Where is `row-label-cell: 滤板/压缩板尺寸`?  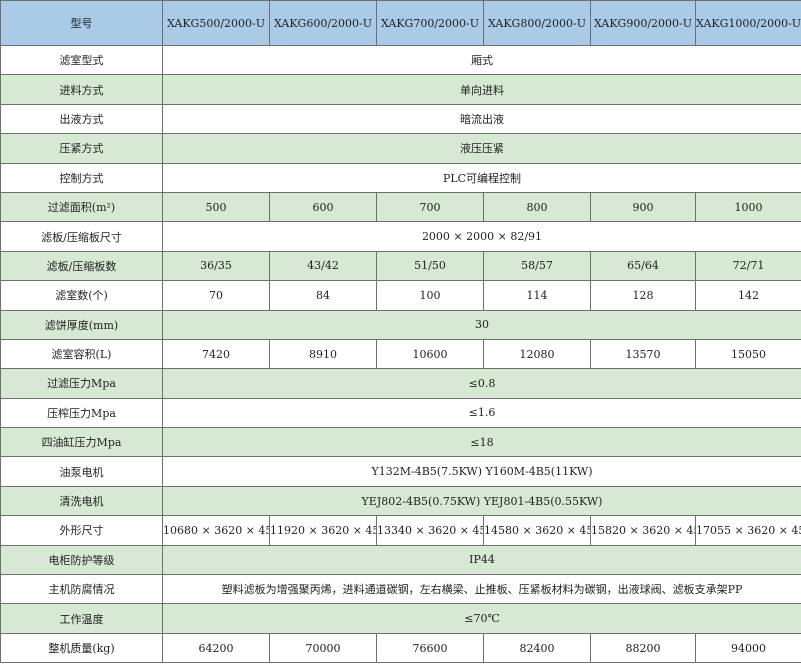
row-label-cell: 滤板/压缩板尺寸 is located at coordinates (81, 236).